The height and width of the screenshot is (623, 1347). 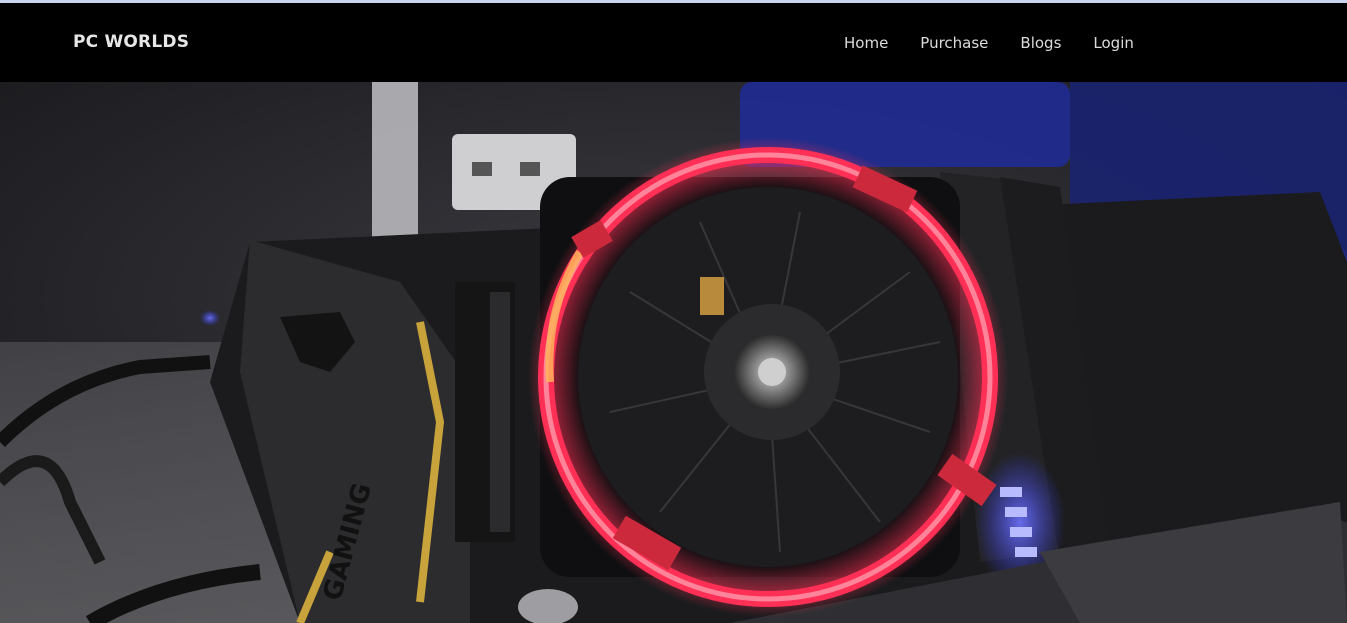 I want to click on nav-blogs-link: Blogs, so click(x=1040, y=43).